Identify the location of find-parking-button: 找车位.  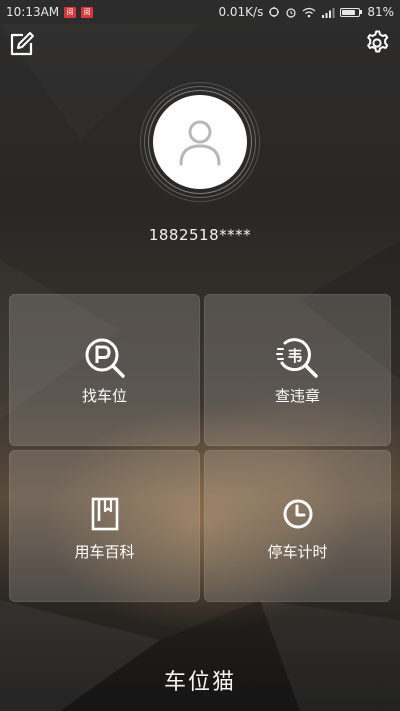
(104, 370).